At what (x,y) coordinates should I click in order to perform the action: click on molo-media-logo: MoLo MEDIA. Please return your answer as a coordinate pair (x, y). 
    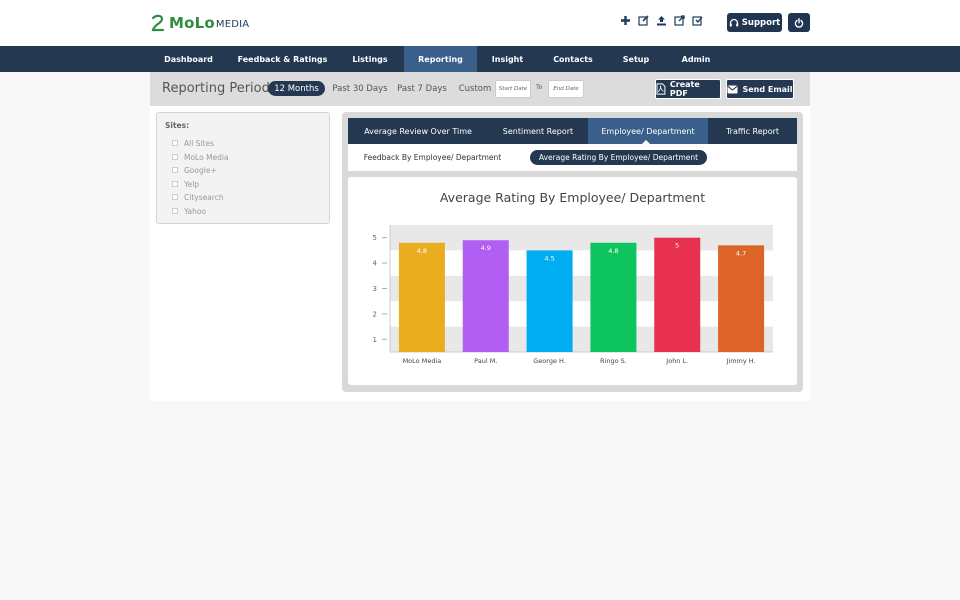
    Looking at the image, I should click on (200, 23).